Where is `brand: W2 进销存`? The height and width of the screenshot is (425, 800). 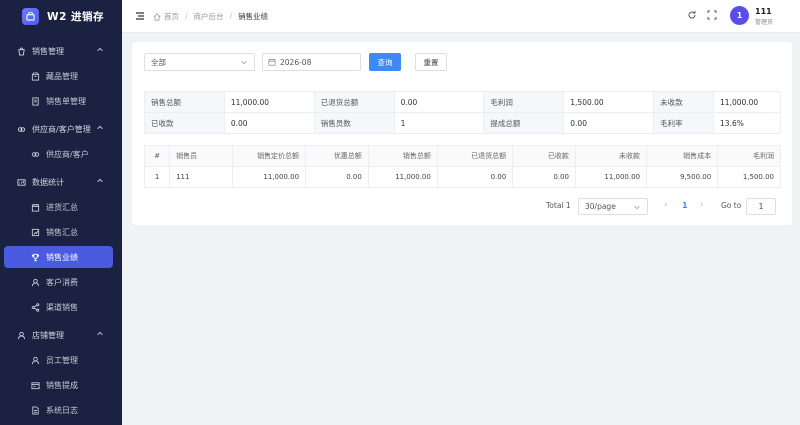
brand: W2 进销存 is located at coordinates (61, 16).